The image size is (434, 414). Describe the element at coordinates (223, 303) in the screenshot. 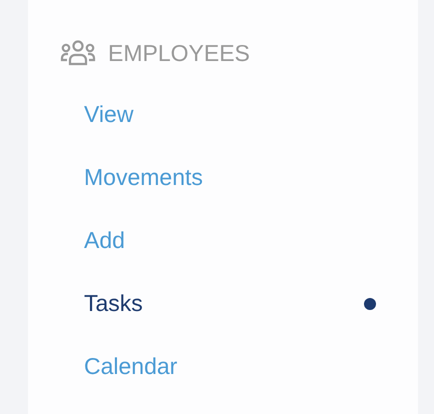

I see `nav-link: Tasks` at that location.